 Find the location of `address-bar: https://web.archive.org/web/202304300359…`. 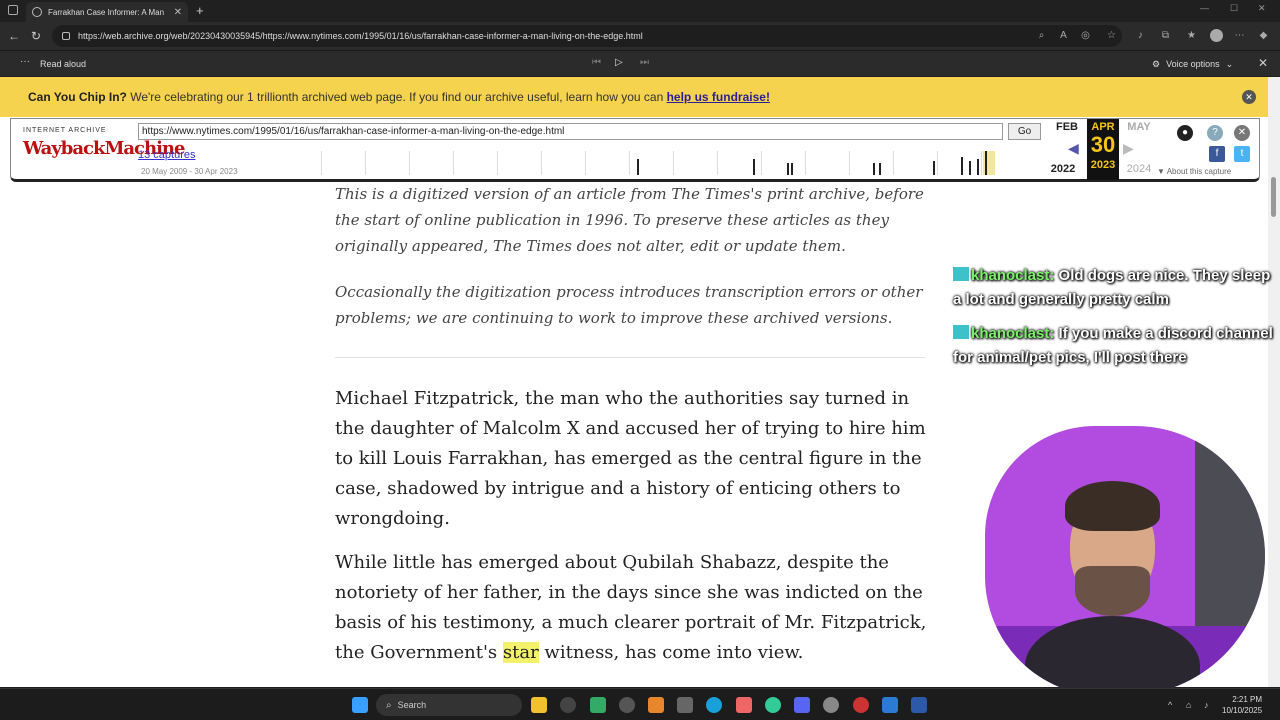

address-bar: https://web.archive.org/web/202304300359… is located at coordinates (587, 36).